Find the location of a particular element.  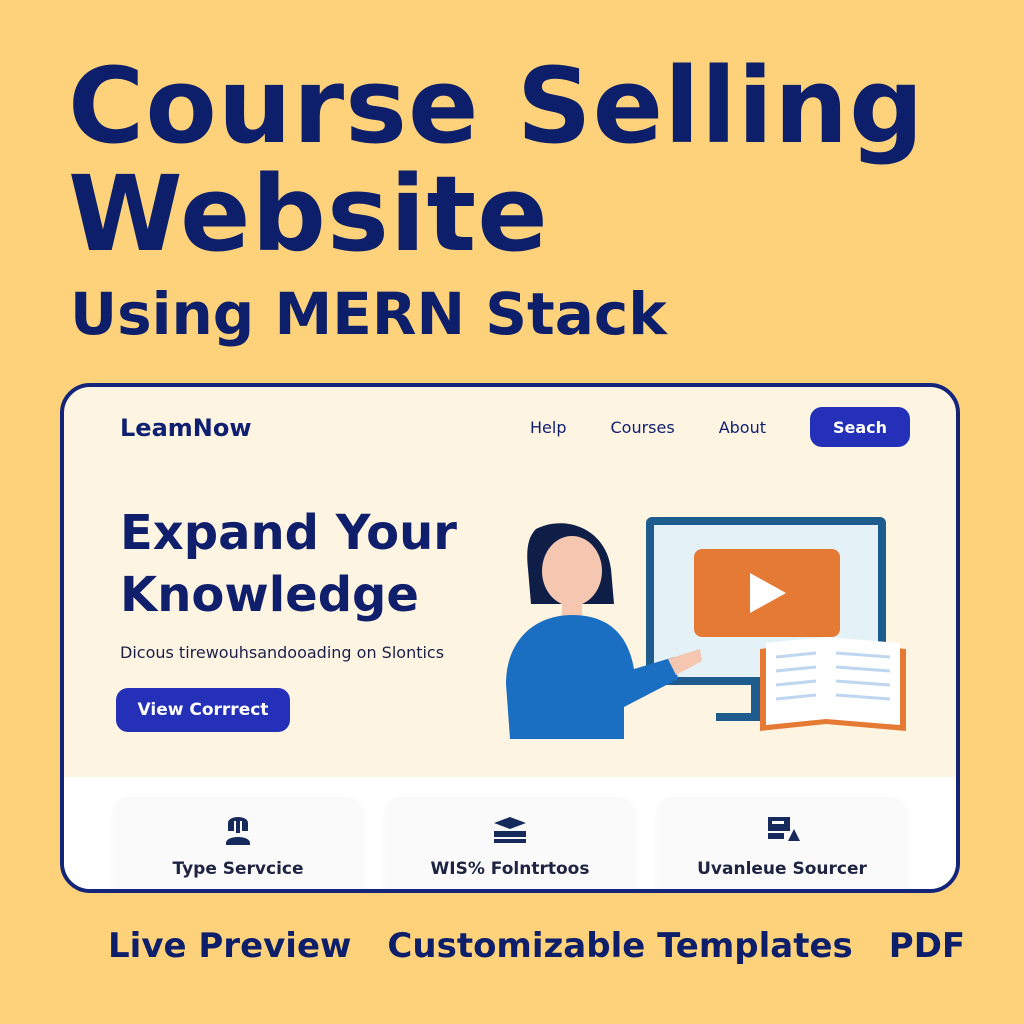

banner-subtitle: Using MERN Stack is located at coordinates (368, 314).